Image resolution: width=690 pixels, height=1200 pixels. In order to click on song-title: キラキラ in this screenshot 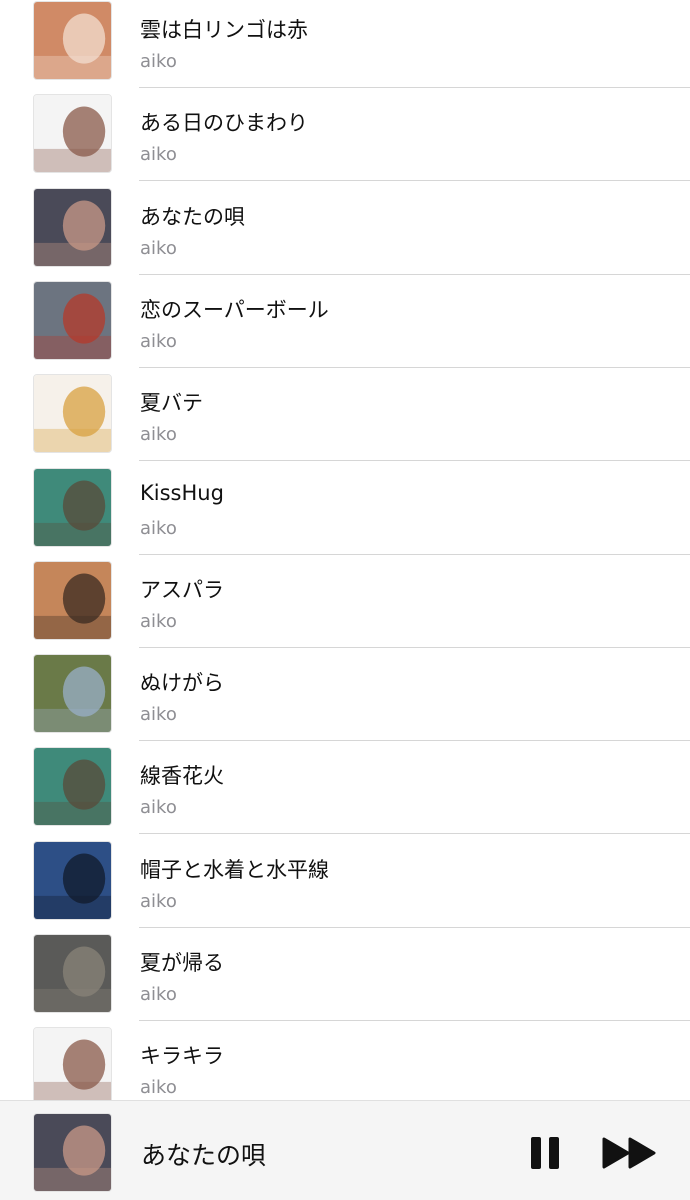, I will do `click(182, 1056)`.